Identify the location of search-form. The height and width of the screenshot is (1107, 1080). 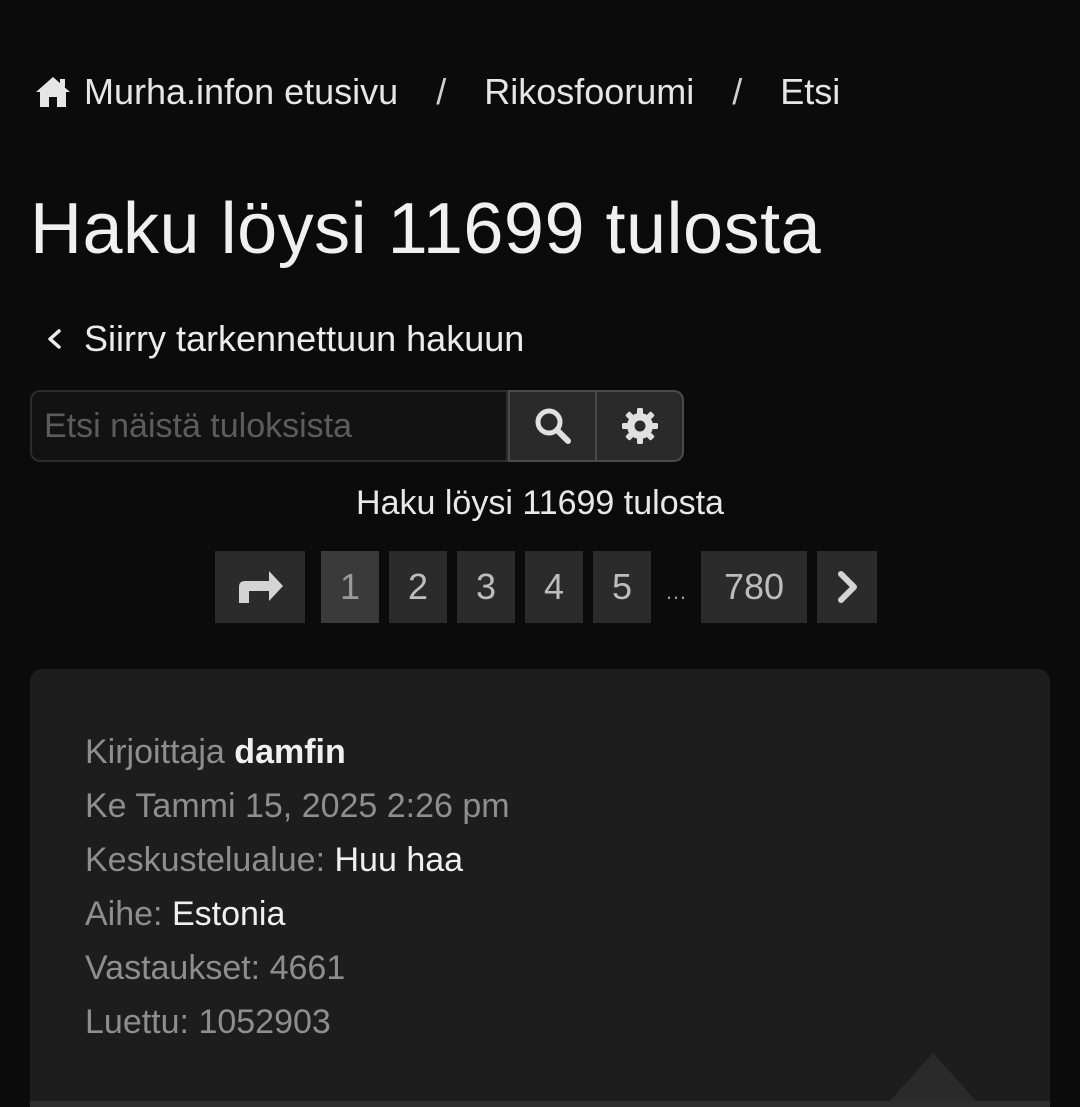
(357, 426).